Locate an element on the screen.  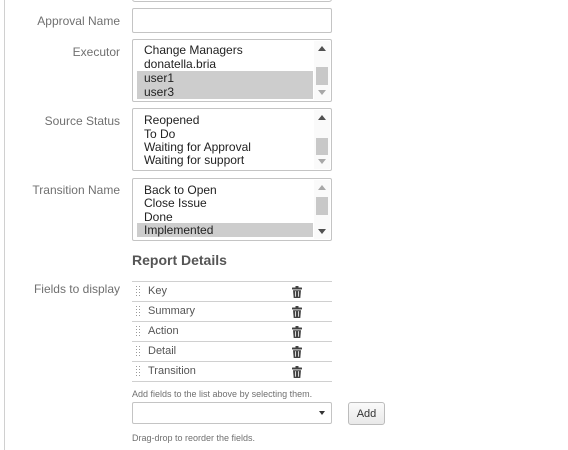
transition-name-option-selected: Implemented is located at coordinates (225, 230).